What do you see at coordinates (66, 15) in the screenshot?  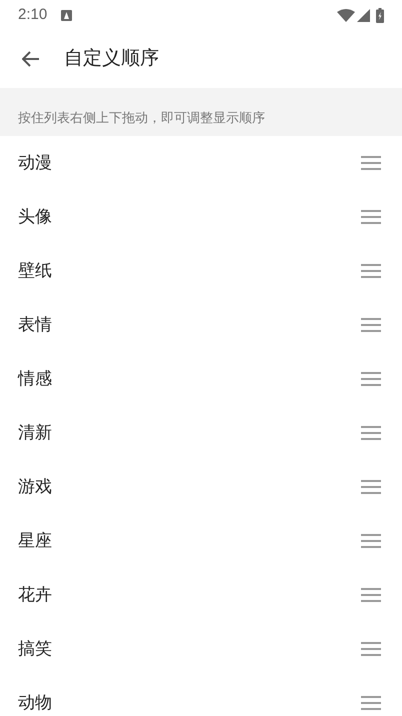 I see `notification-icon` at bounding box center [66, 15].